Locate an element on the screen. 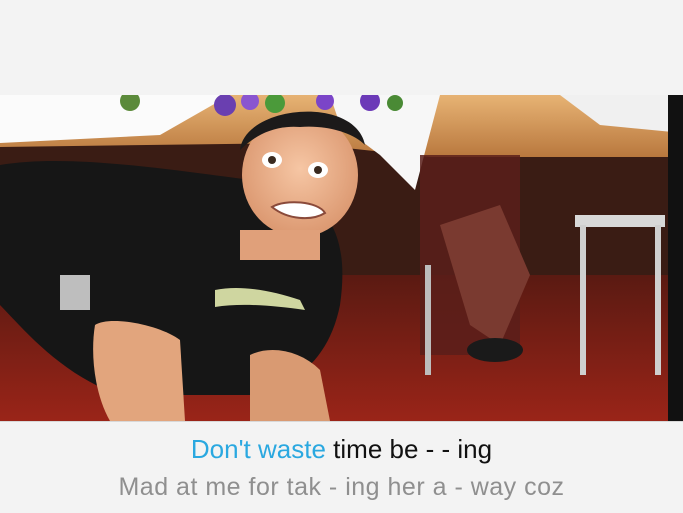 Image resolution: width=683 pixels, height=513 pixels. man-pupil-right is located at coordinates (318, 170).